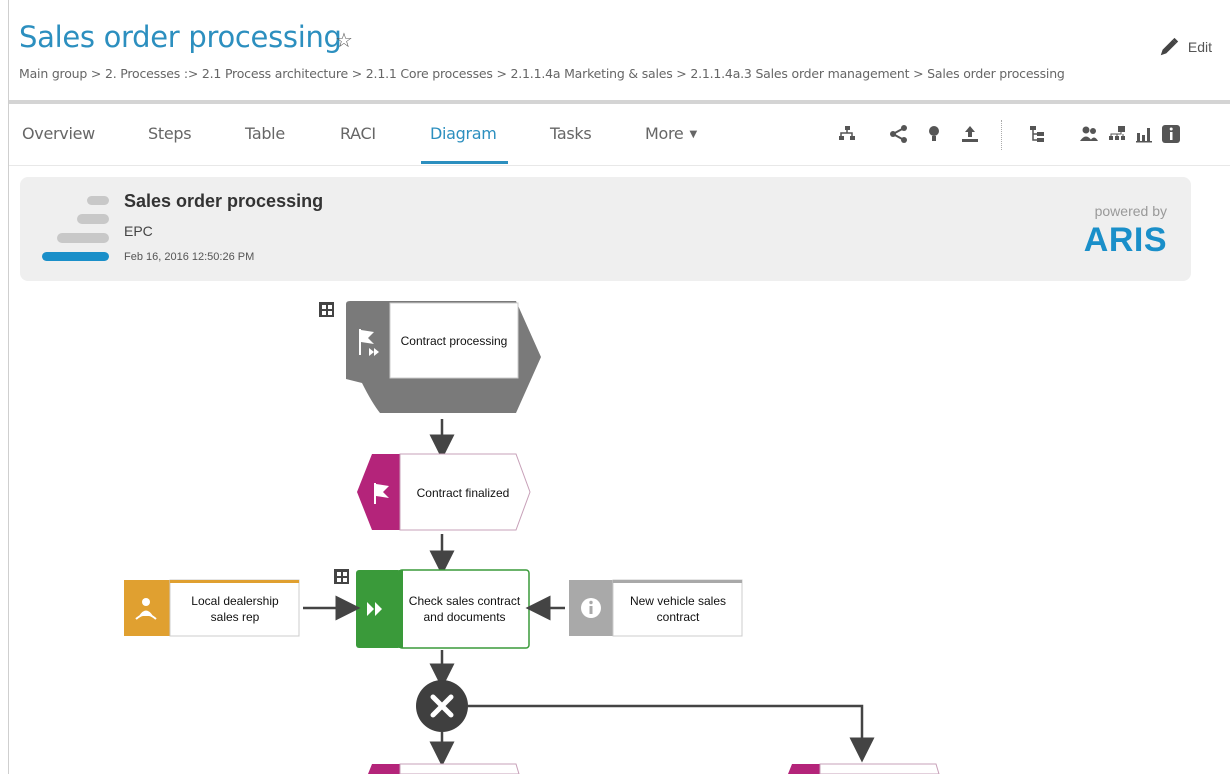 The image size is (1230, 774). What do you see at coordinates (1171, 134) in the screenshot?
I see `info-icon` at bounding box center [1171, 134].